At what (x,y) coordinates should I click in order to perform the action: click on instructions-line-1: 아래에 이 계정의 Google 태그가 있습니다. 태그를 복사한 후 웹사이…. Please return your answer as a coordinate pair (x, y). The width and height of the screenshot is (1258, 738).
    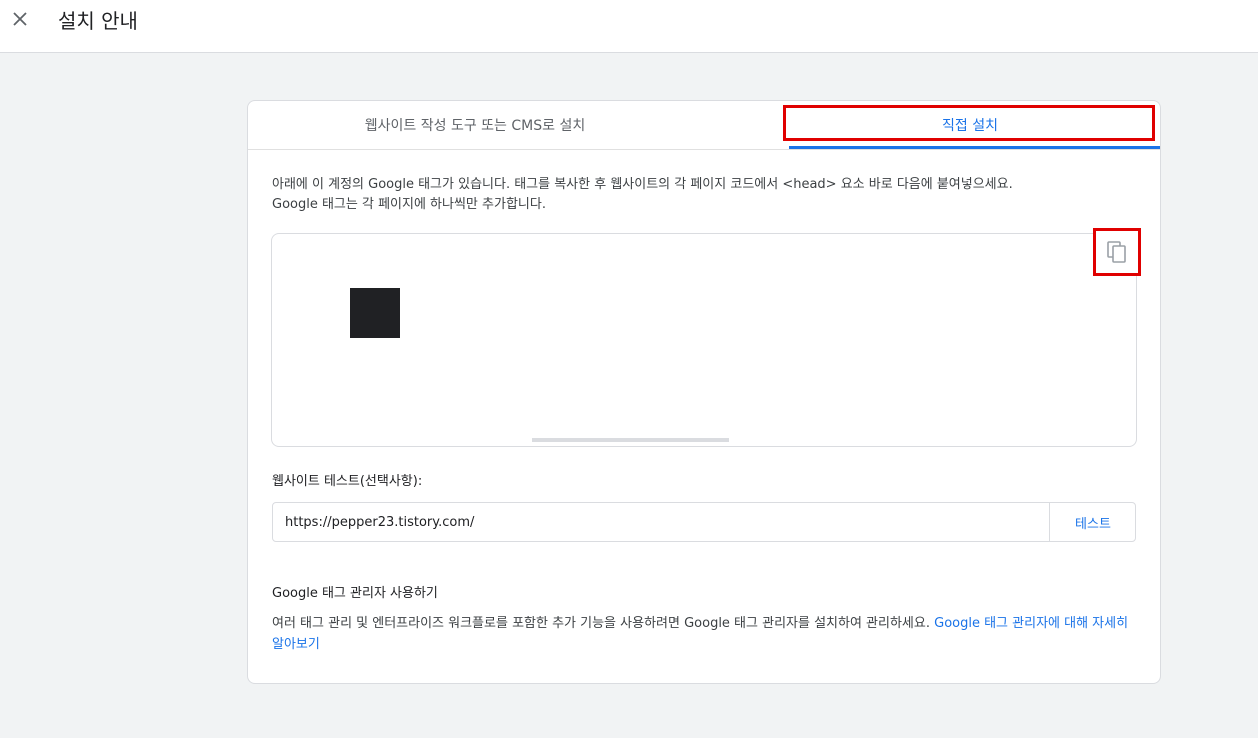
    Looking at the image, I should click on (642, 184).